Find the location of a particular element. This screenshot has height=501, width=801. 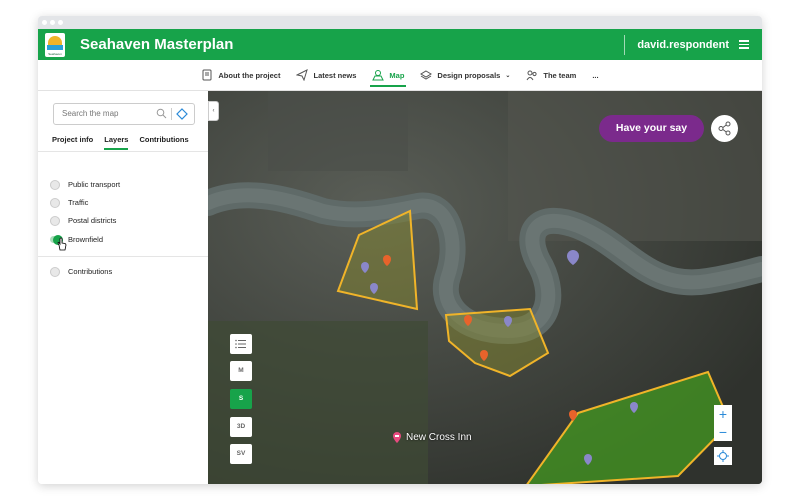

nav-the-team: The team is located at coordinates (551, 75).